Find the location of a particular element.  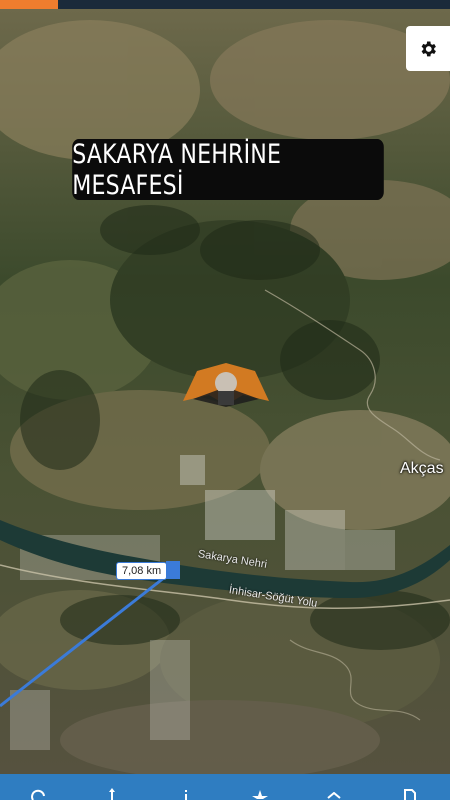

user-avatar-marker is located at coordinates (226, 391).